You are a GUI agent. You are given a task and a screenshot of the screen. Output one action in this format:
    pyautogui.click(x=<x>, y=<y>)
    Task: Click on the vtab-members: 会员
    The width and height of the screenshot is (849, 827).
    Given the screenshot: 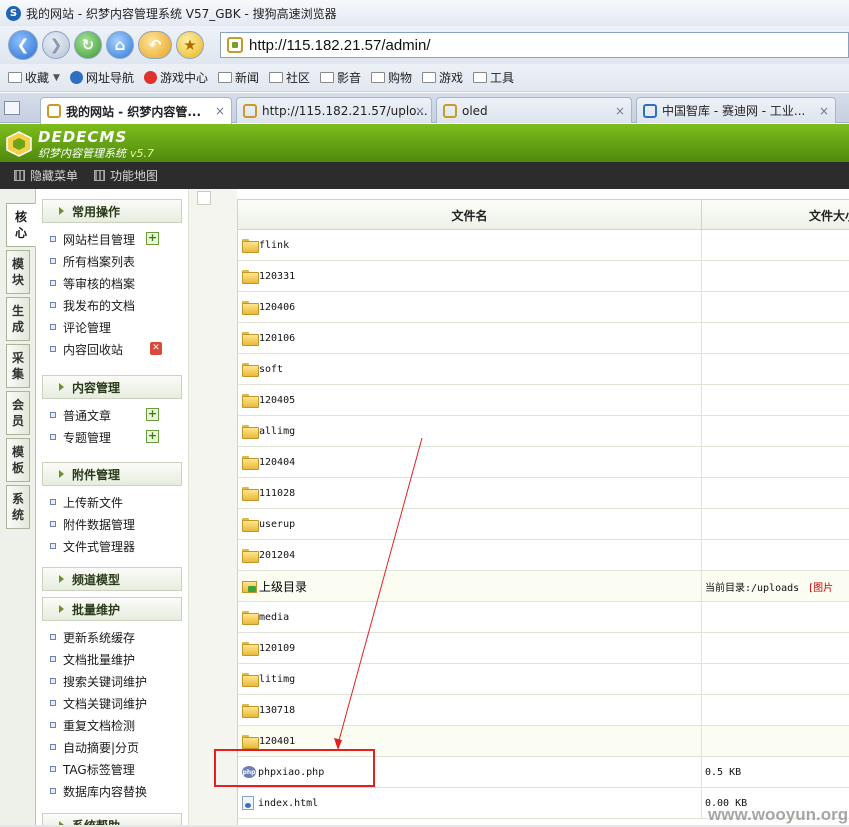 What is the action you would take?
    pyautogui.click(x=18, y=413)
    